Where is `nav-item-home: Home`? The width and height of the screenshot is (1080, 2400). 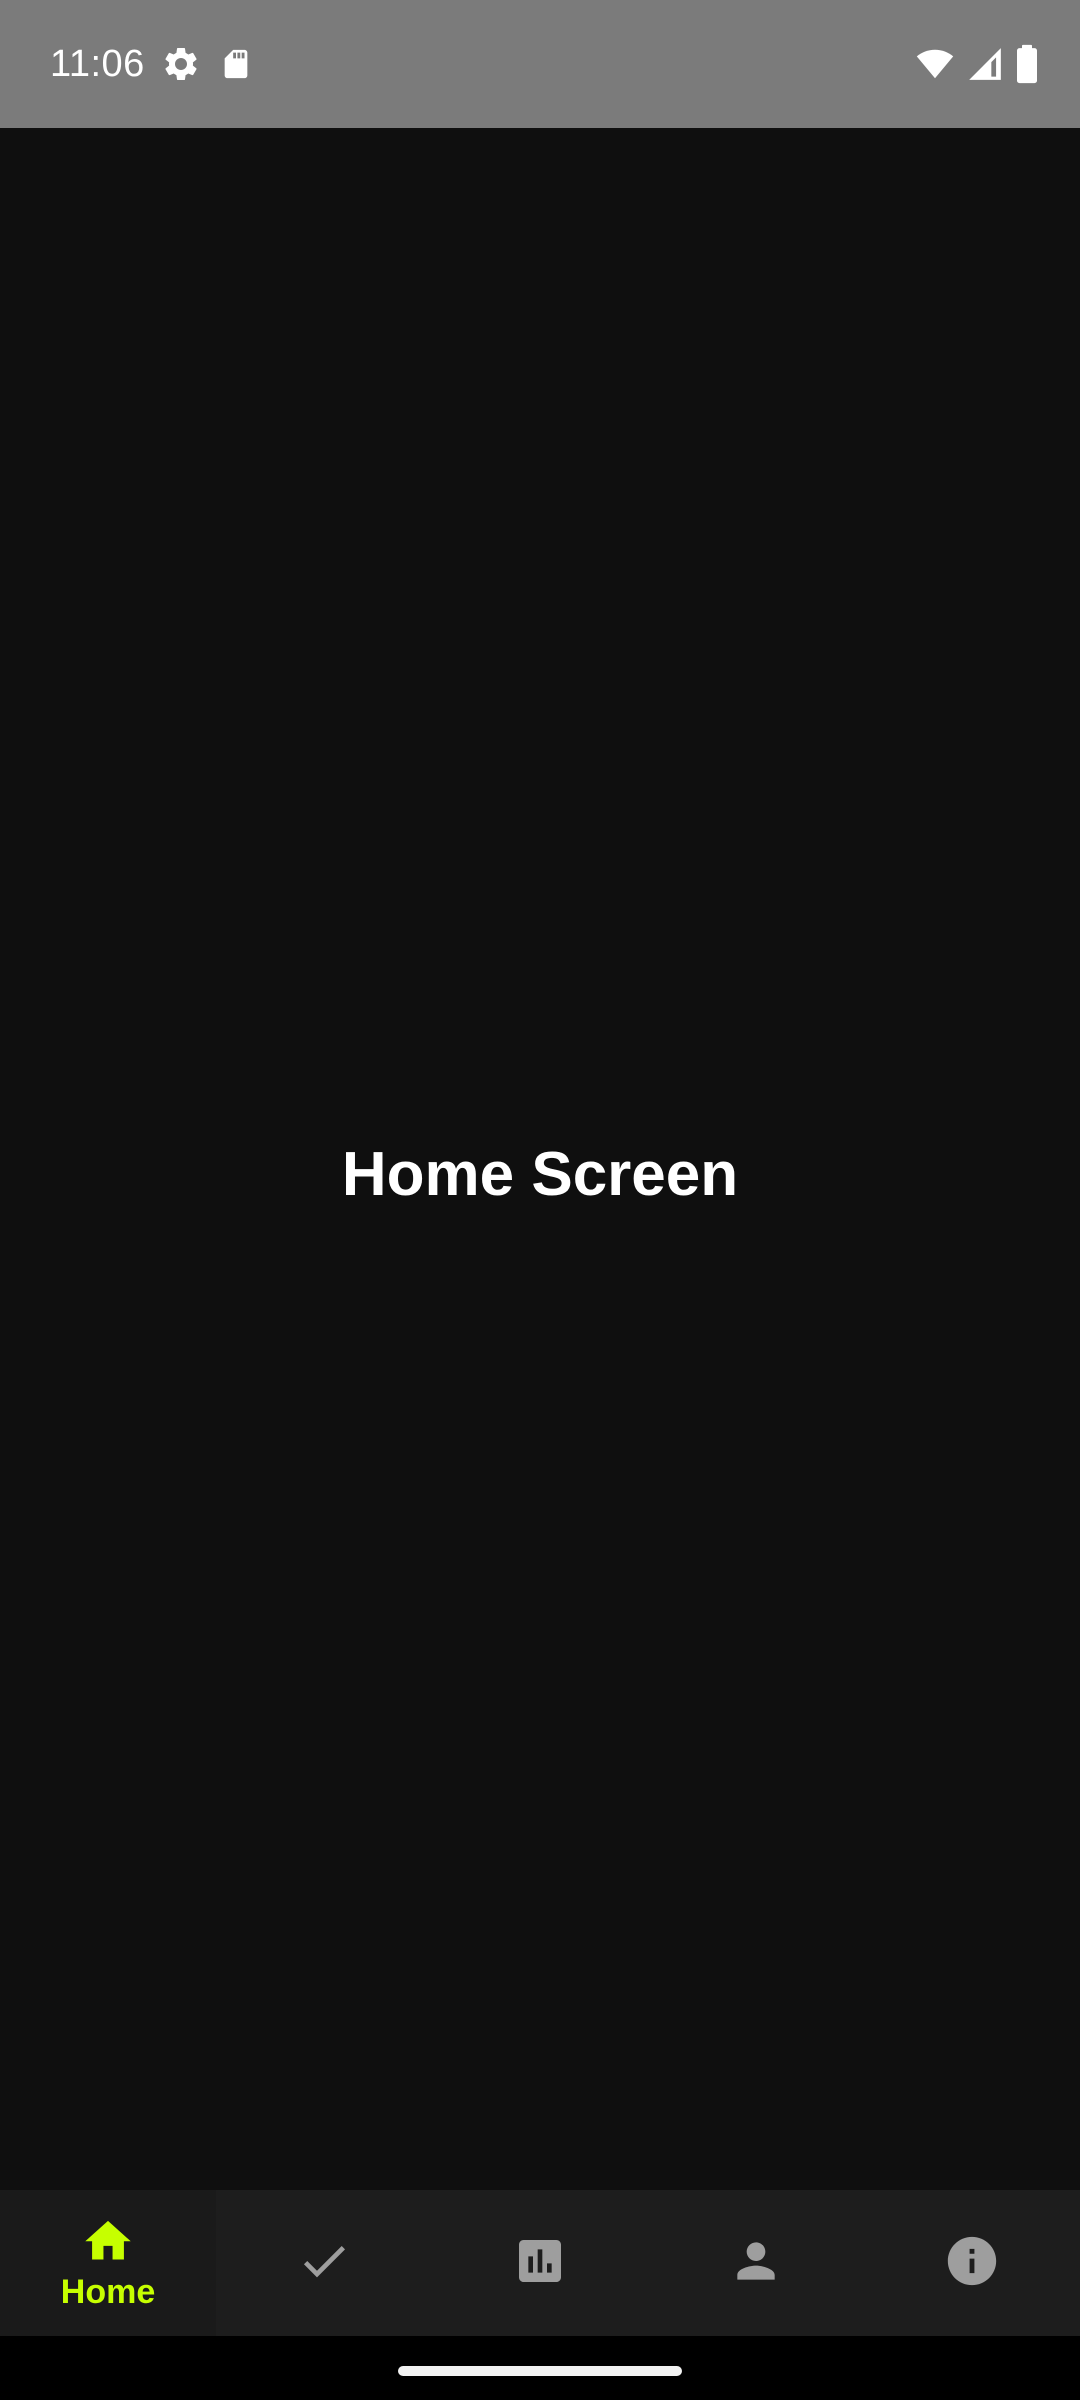
nav-item-home: Home is located at coordinates (108, 2263).